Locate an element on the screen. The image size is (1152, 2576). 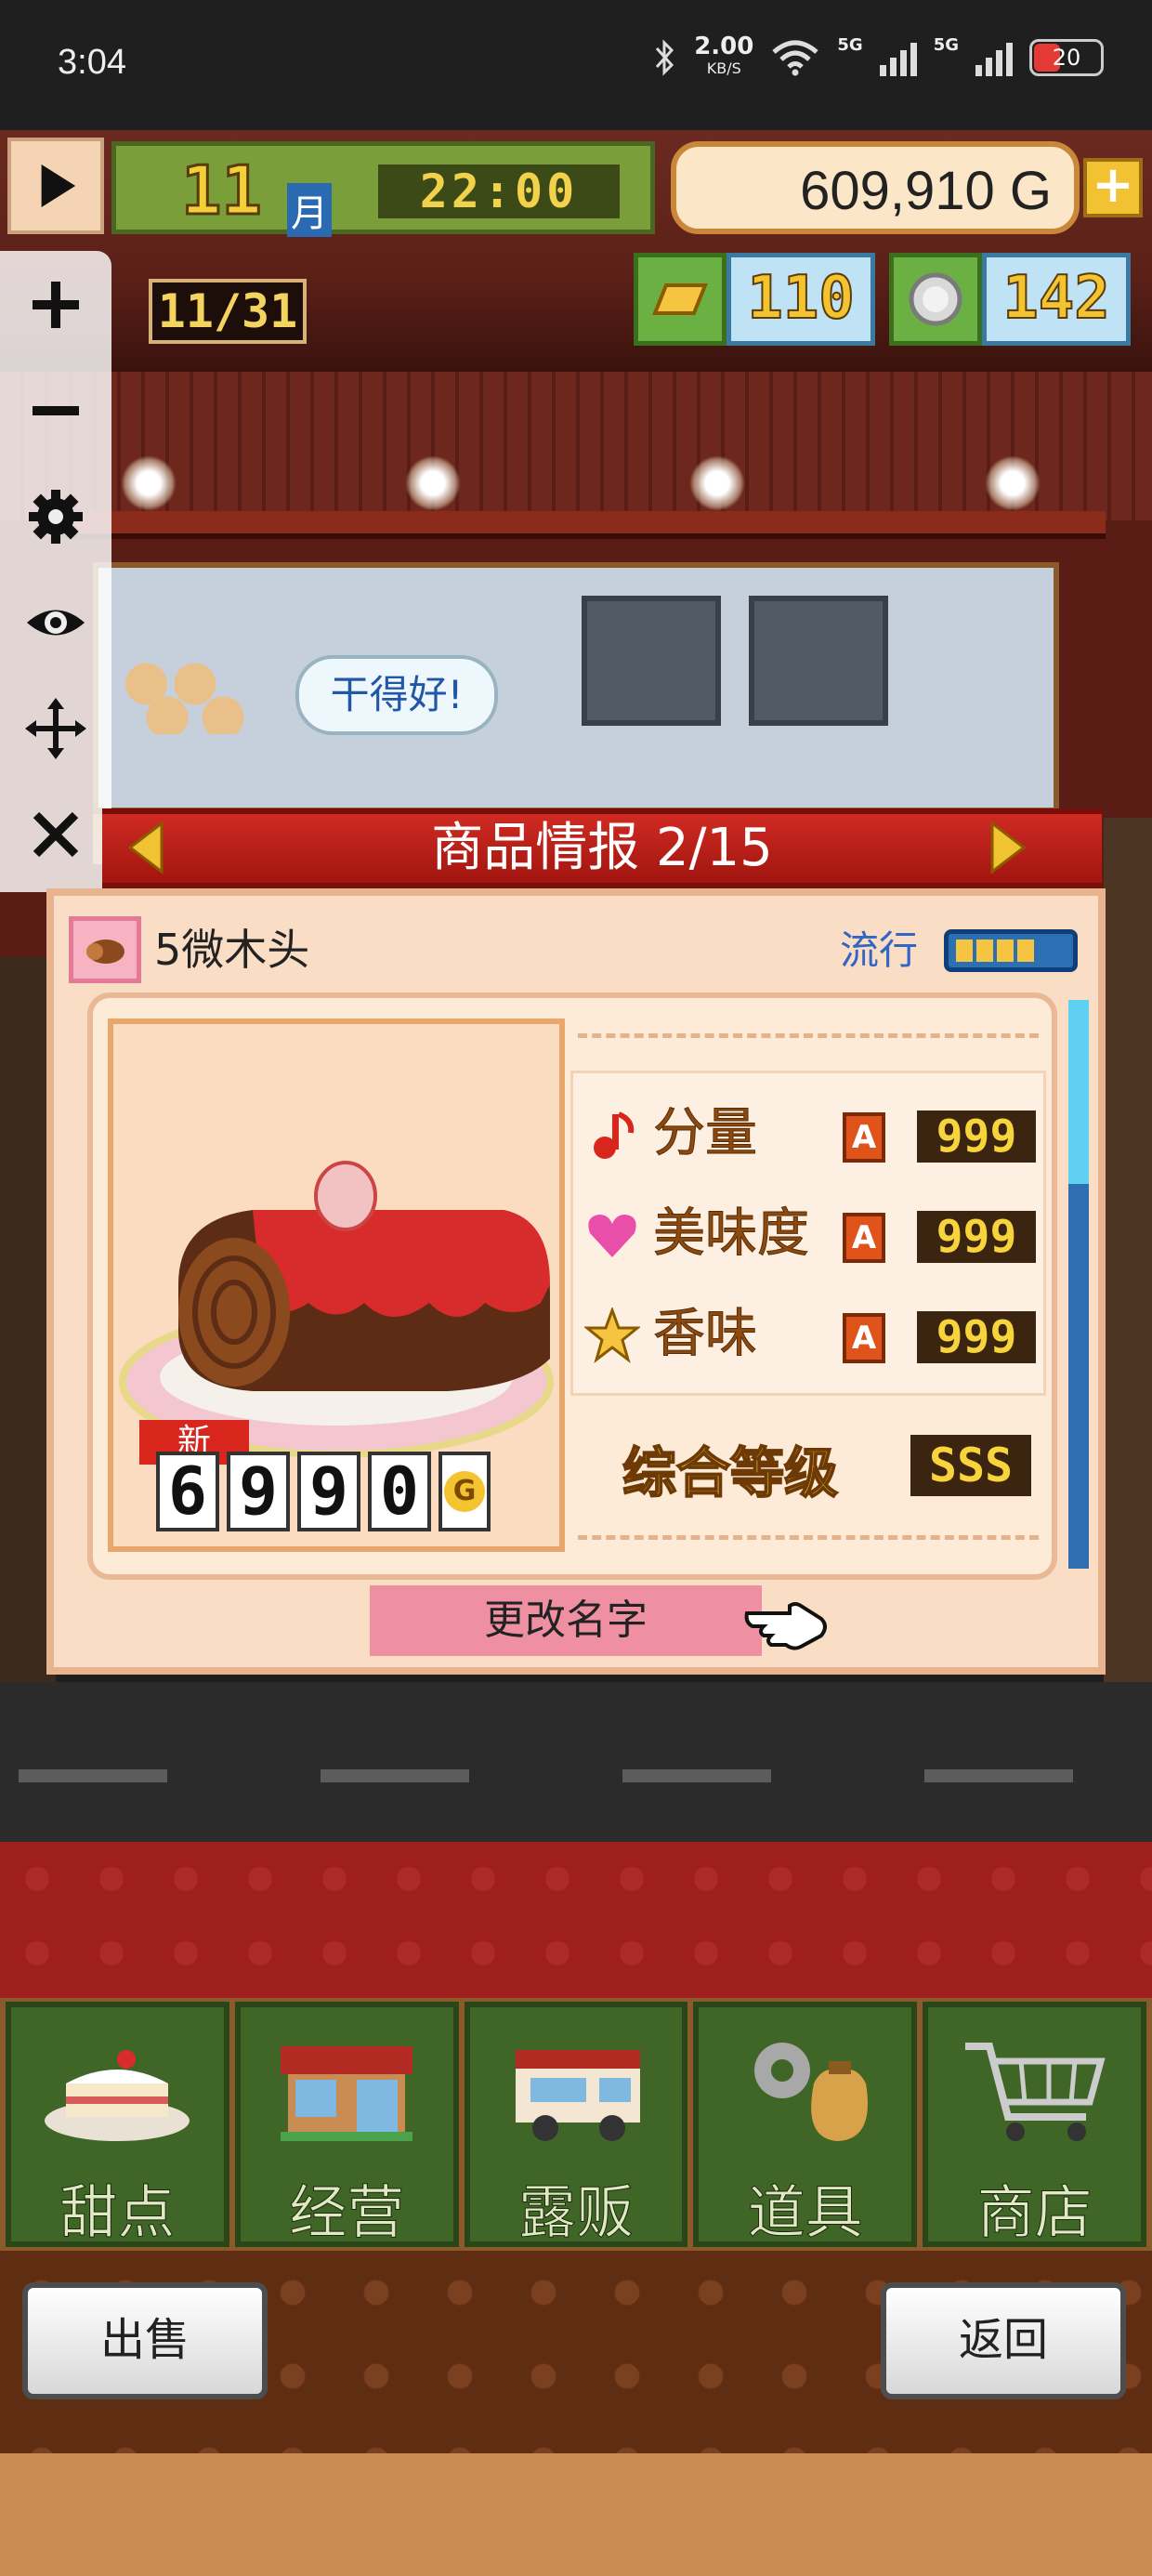
status-bar: 3:04 2.00 KB/S 5G 5G 20 is located at coordinates (576, 65).